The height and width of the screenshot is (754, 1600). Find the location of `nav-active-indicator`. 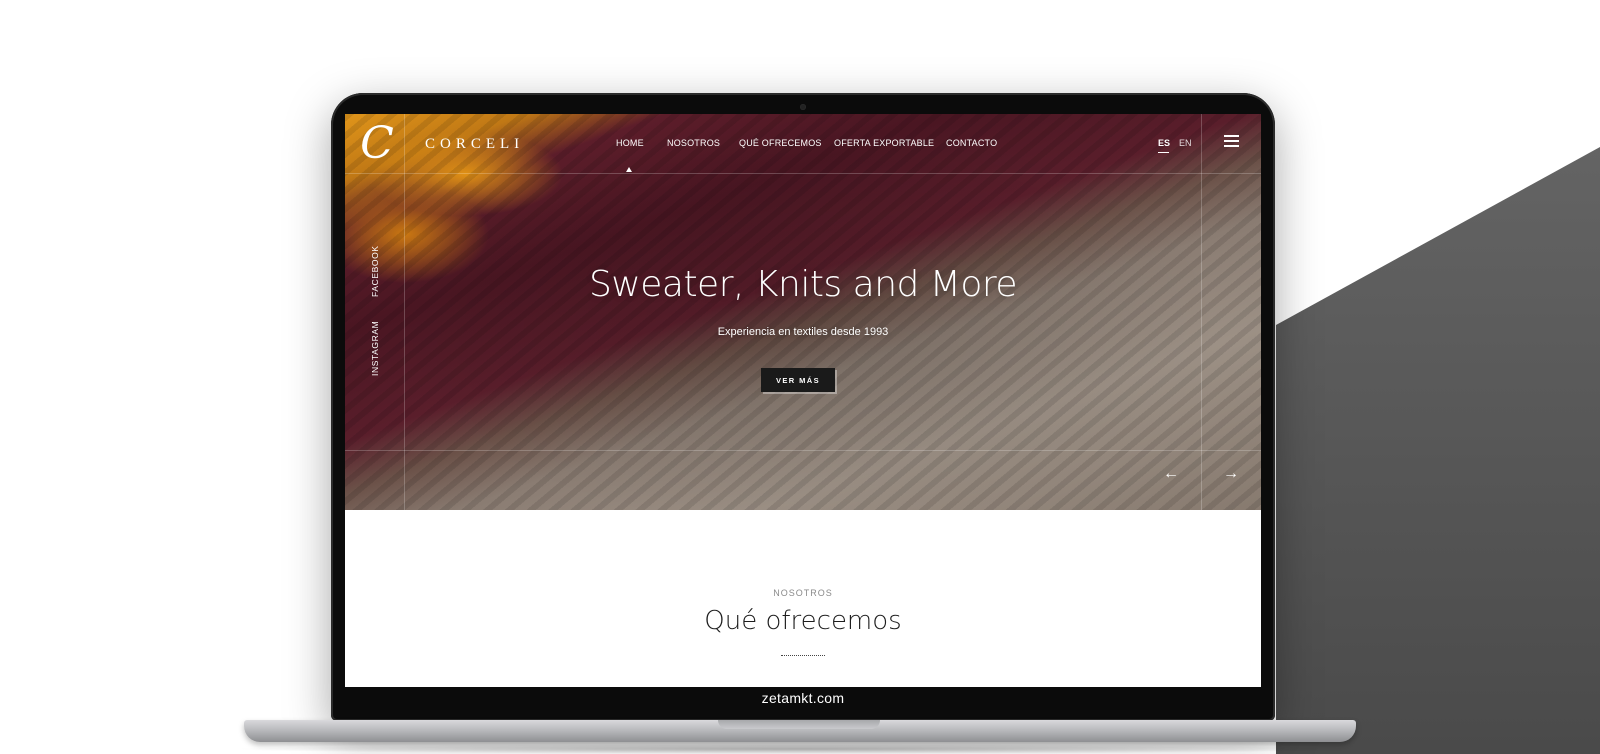

nav-active-indicator is located at coordinates (629, 169).